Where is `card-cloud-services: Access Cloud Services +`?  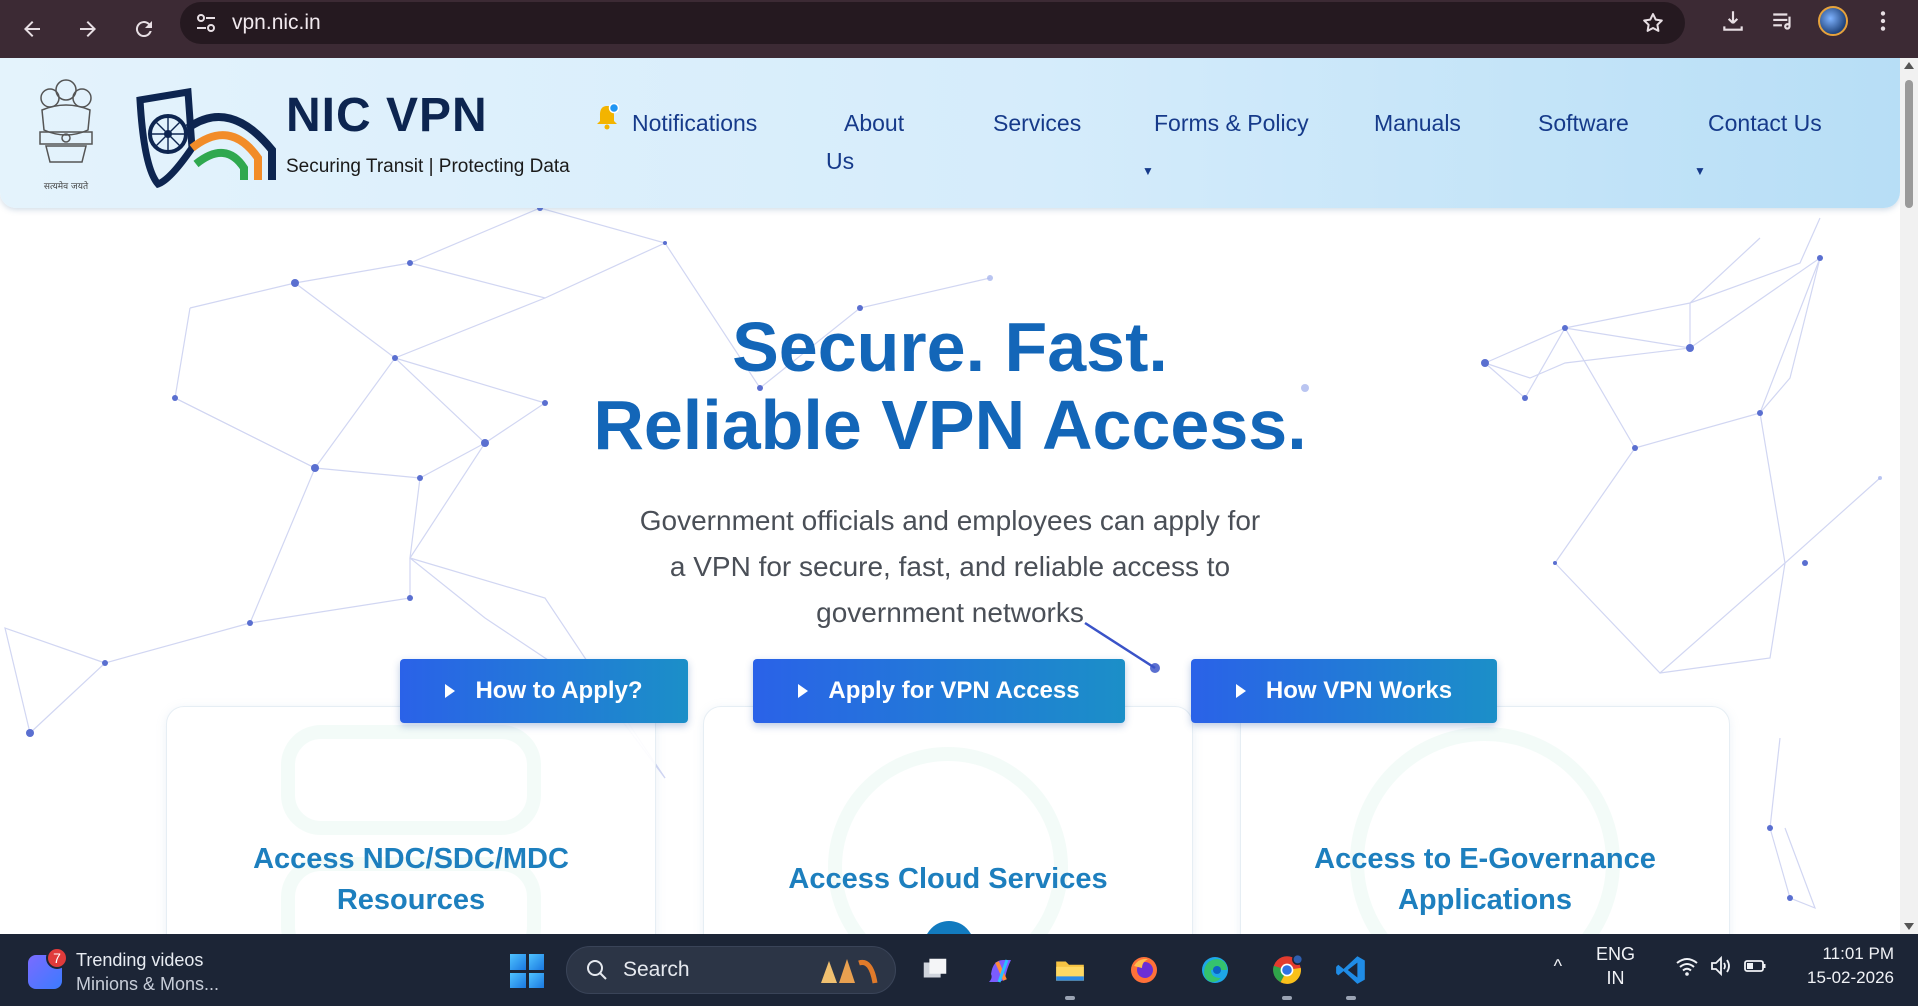
card-cloud-services: Access Cloud Services + is located at coordinates (948, 820).